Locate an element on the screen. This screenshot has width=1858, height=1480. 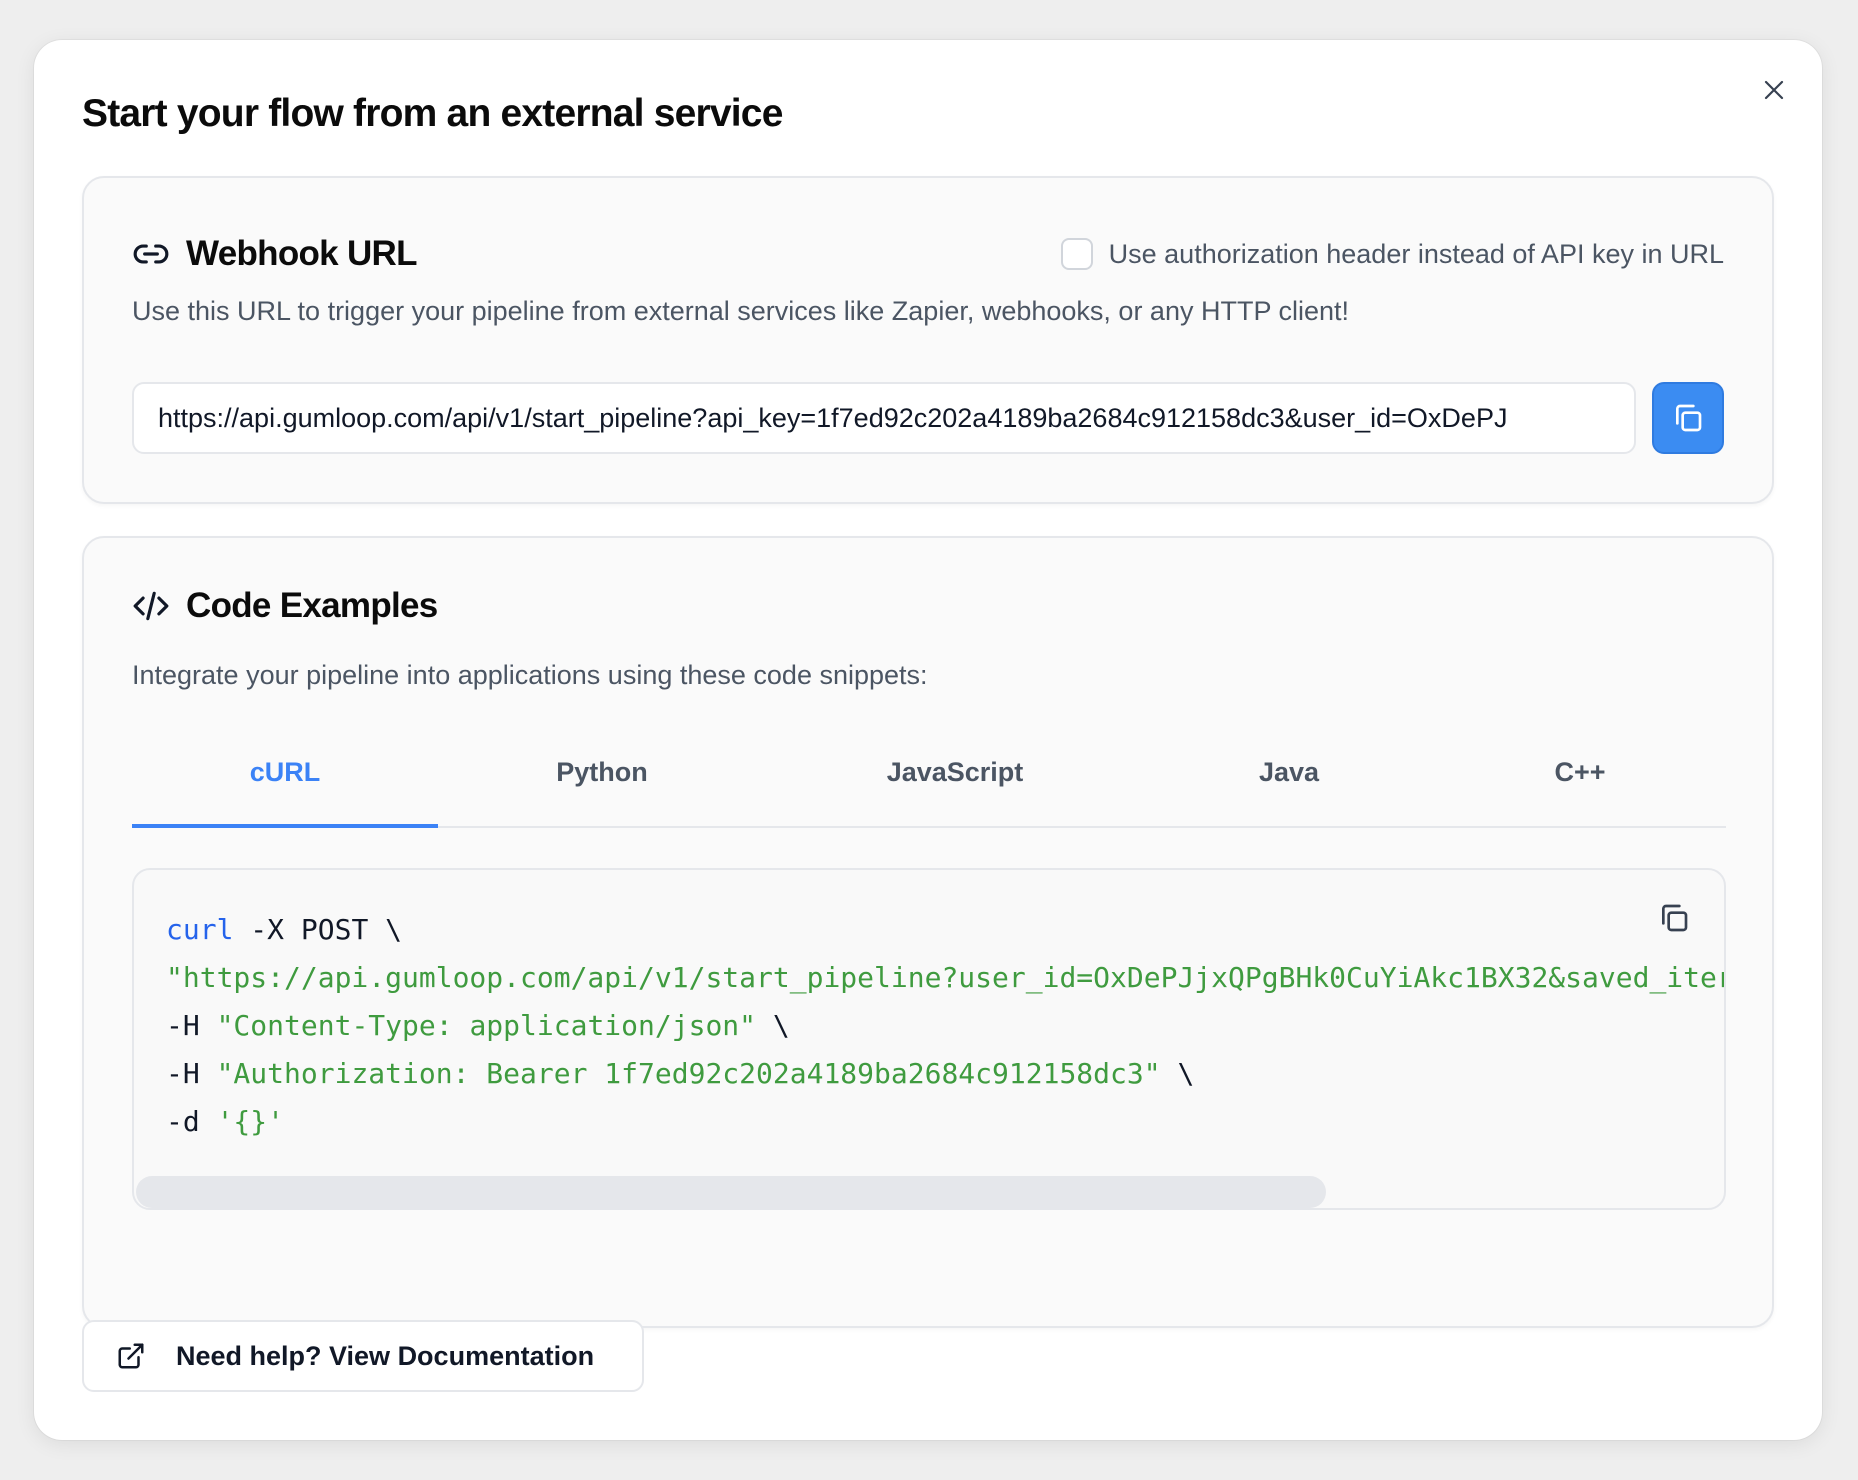
tab-javascript: JavaScript is located at coordinates (955, 772).